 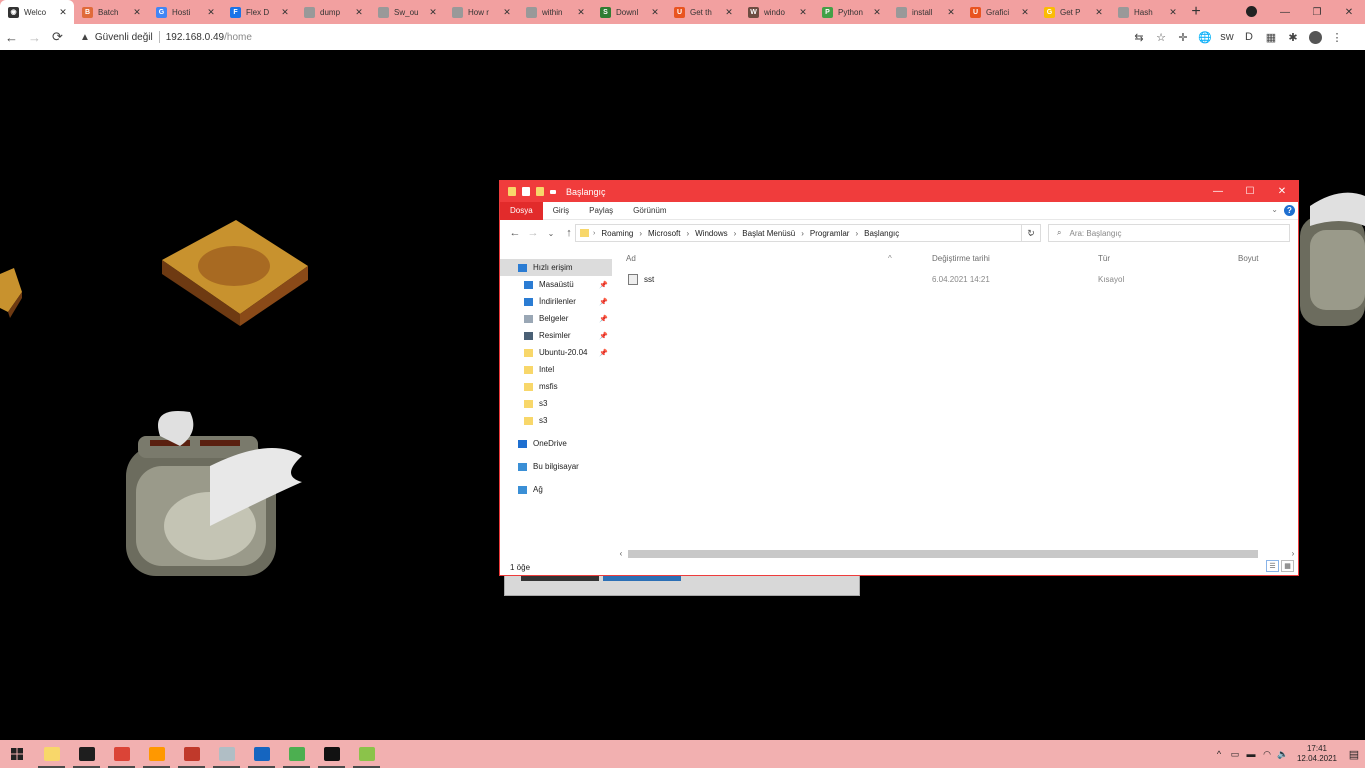 I want to click on back-arrow-icon: ←, so click(x=515, y=233).